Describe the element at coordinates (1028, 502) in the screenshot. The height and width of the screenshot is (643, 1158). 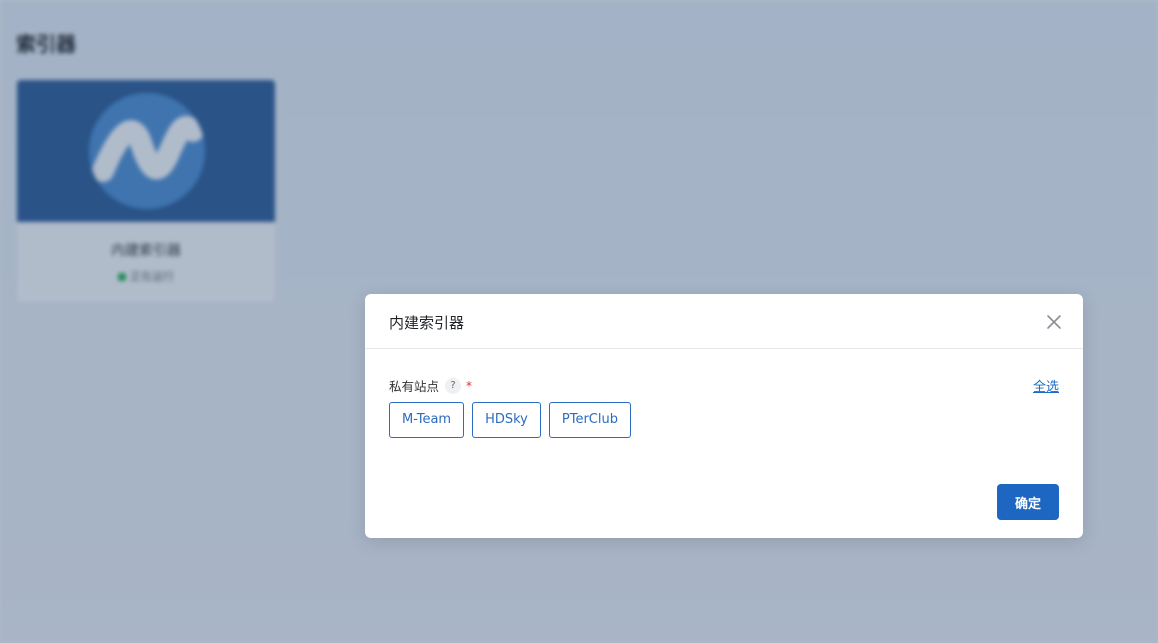
I see `confirm-button: 确定` at that location.